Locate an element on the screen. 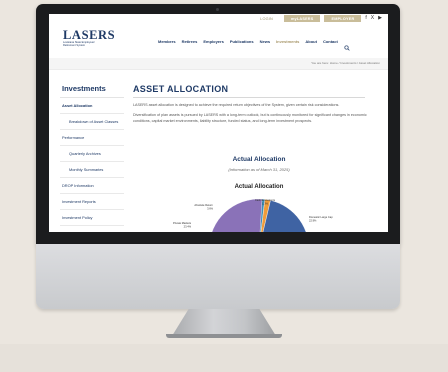 This screenshot has width=448, height=372. logo-wordmark: LASERS is located at coordinates (89, 35).